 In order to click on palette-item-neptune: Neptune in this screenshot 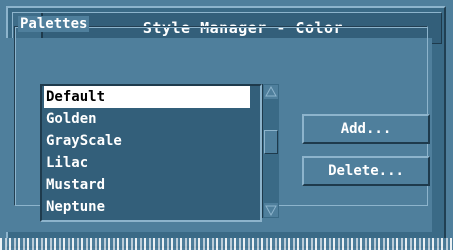, I will do `click(151, 207)`.